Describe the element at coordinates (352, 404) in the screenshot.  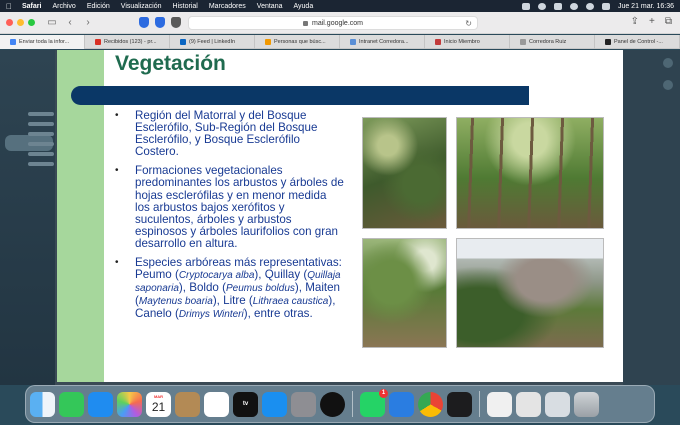
I see `dock-separator` at that location.